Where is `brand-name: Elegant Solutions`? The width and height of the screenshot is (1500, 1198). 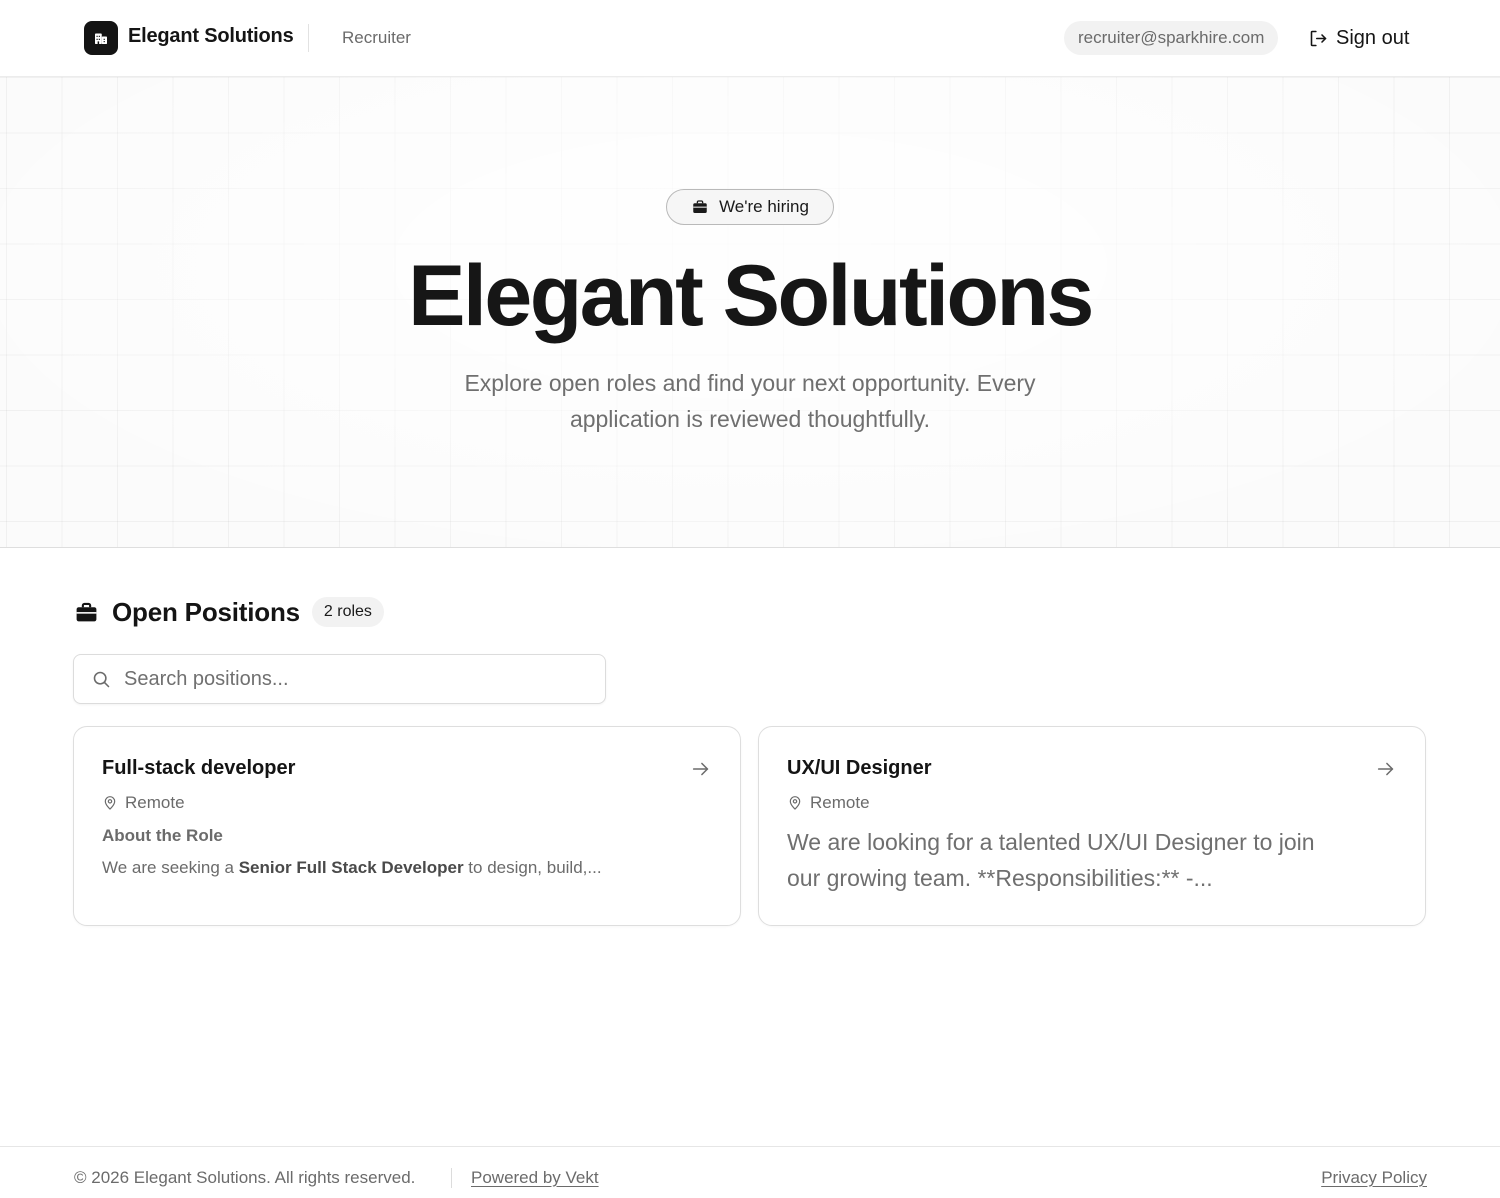
brand-name: Elegant Solutions is located at coordinates (211, 36).